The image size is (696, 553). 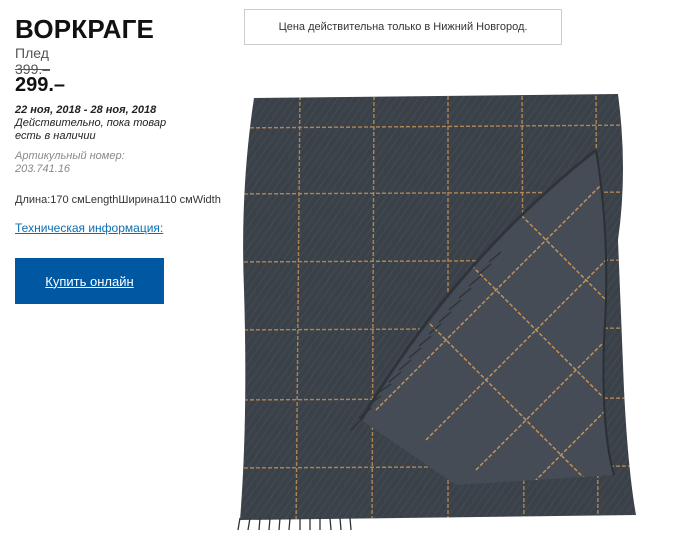 I want to click on article-number: 203.741.16, so click(x=43, y=169).